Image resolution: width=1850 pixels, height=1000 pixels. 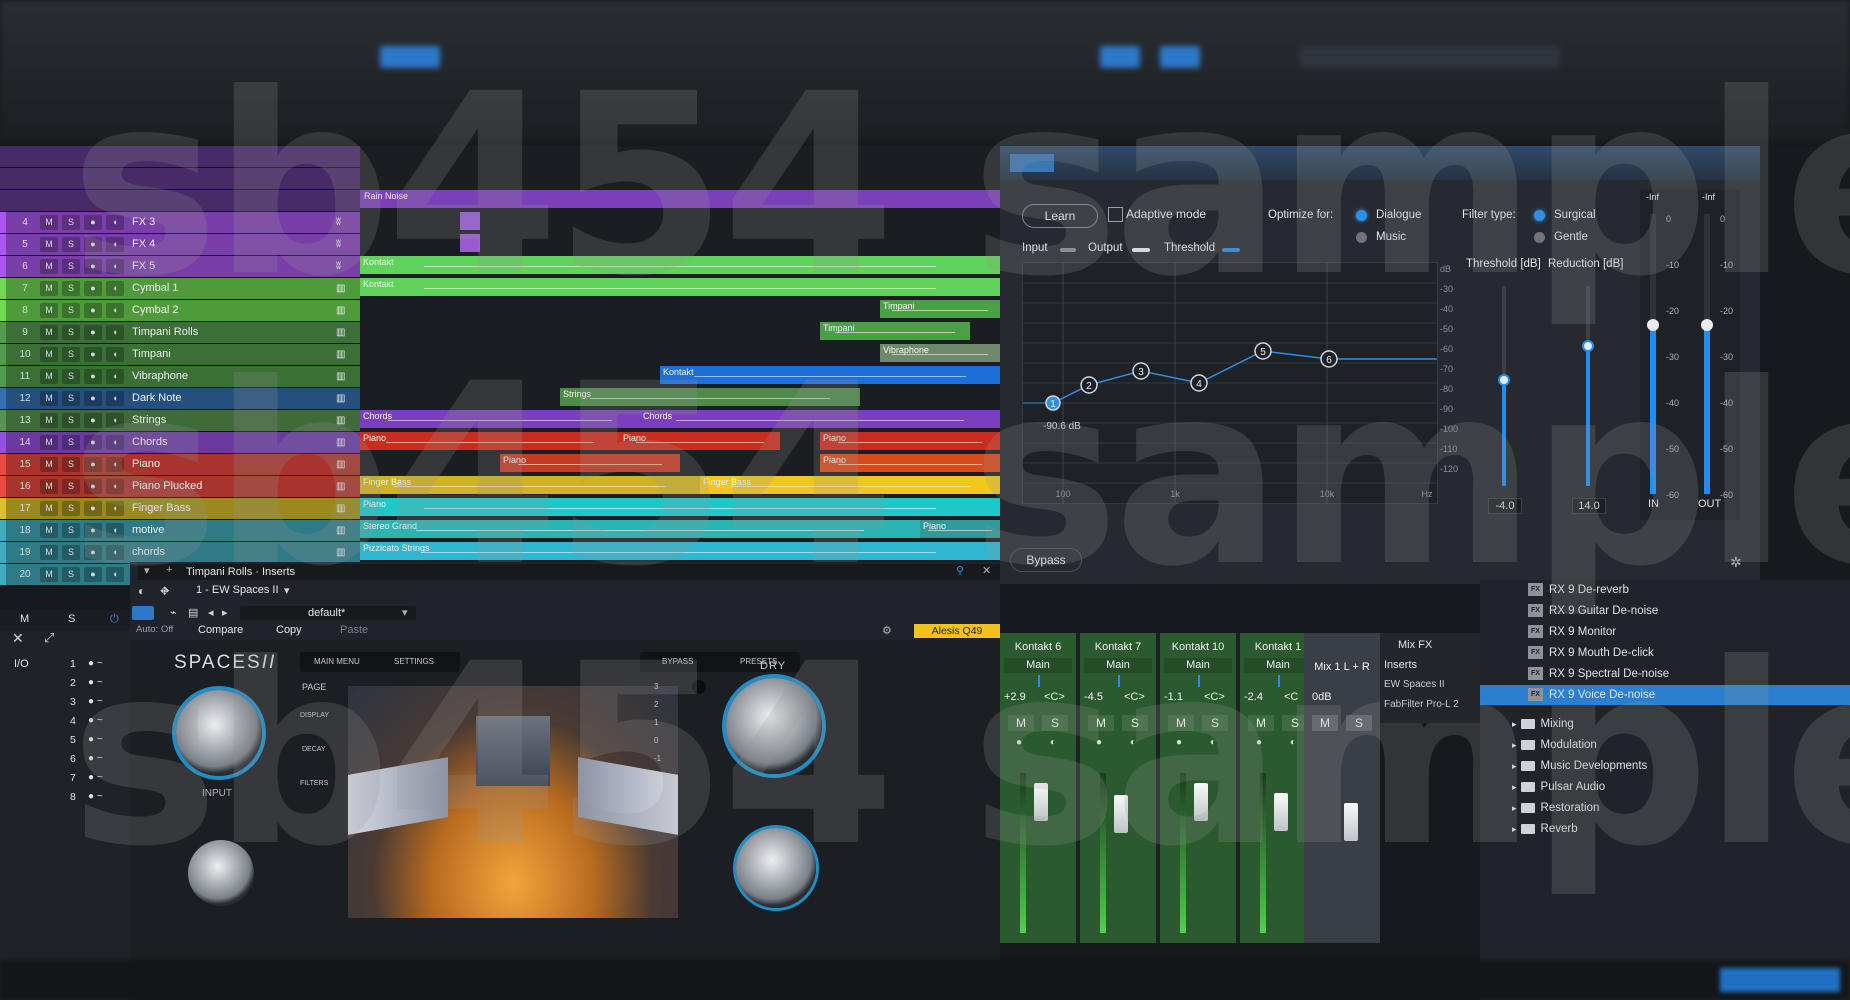 What do you see at coordinates (71, 619) in the screenshot?
I see `footer-solo: S` at bounding box center [71, 619].